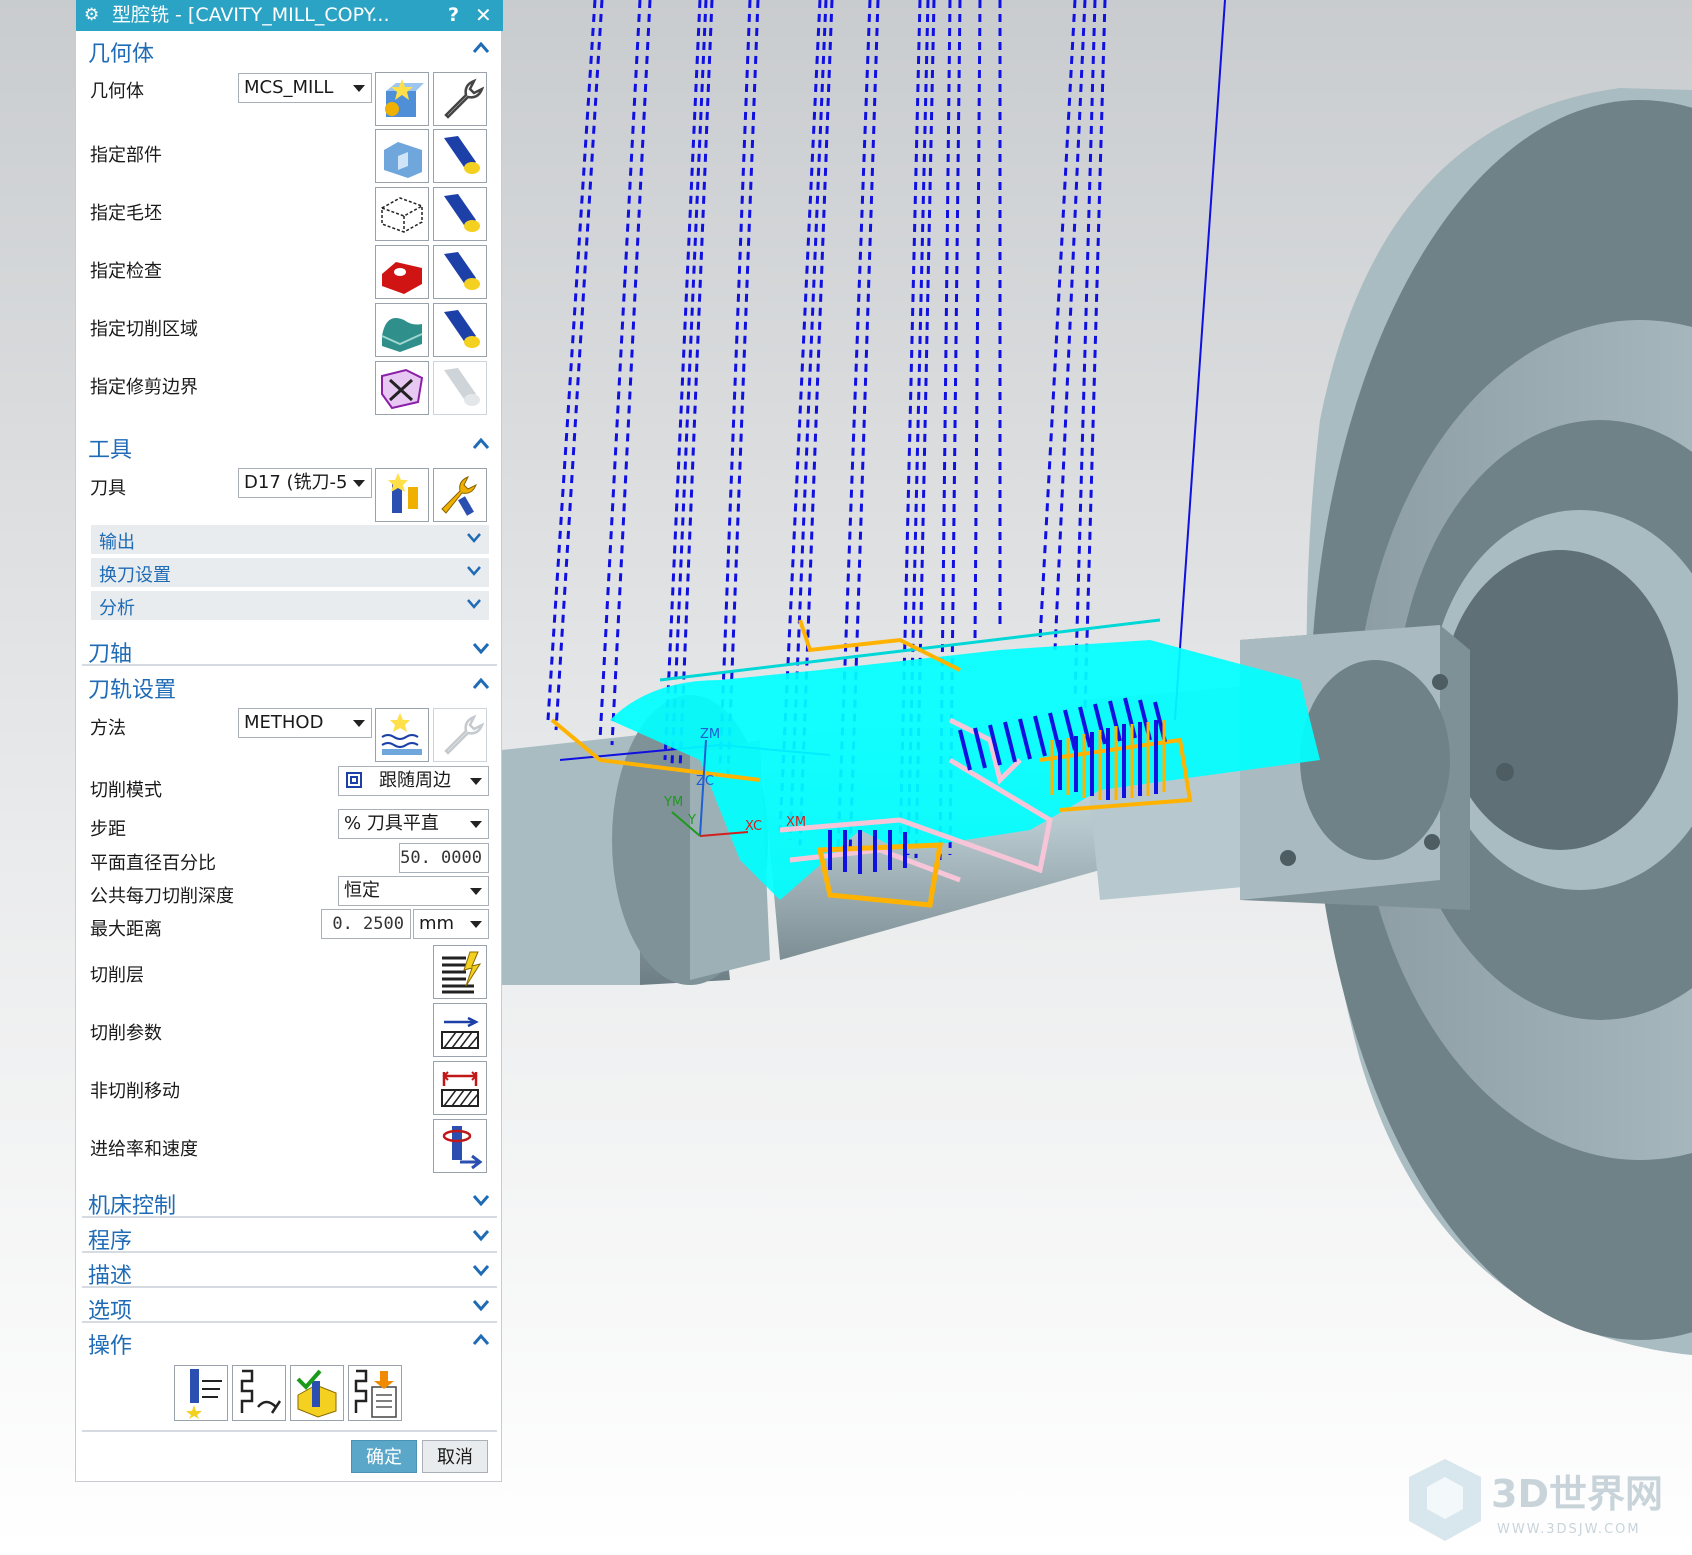 The image size is (1692, 1555). Describe the element at coordinates (460, 156) in the screenshot. I see `display-part-button` at that location.